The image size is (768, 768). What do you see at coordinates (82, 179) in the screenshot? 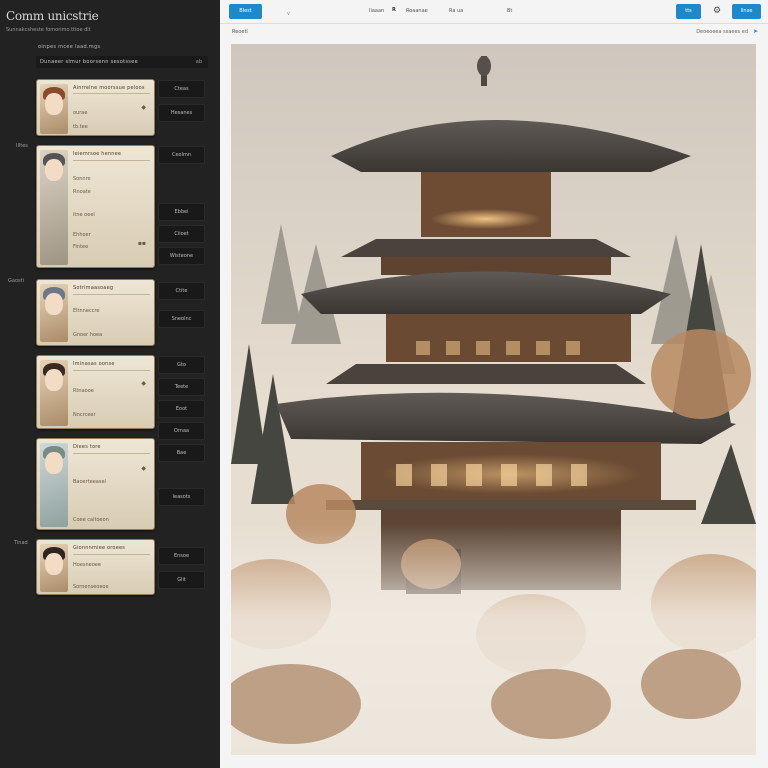
I see `card-line: Sonnre` at bounding box center [82, 179].